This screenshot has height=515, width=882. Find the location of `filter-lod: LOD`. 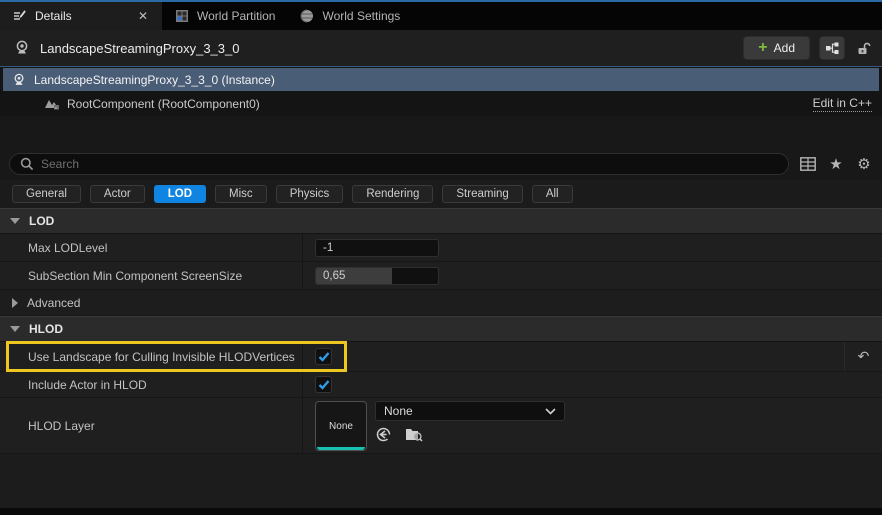

filter-lod: LOD is located at coordinates (180, 194).